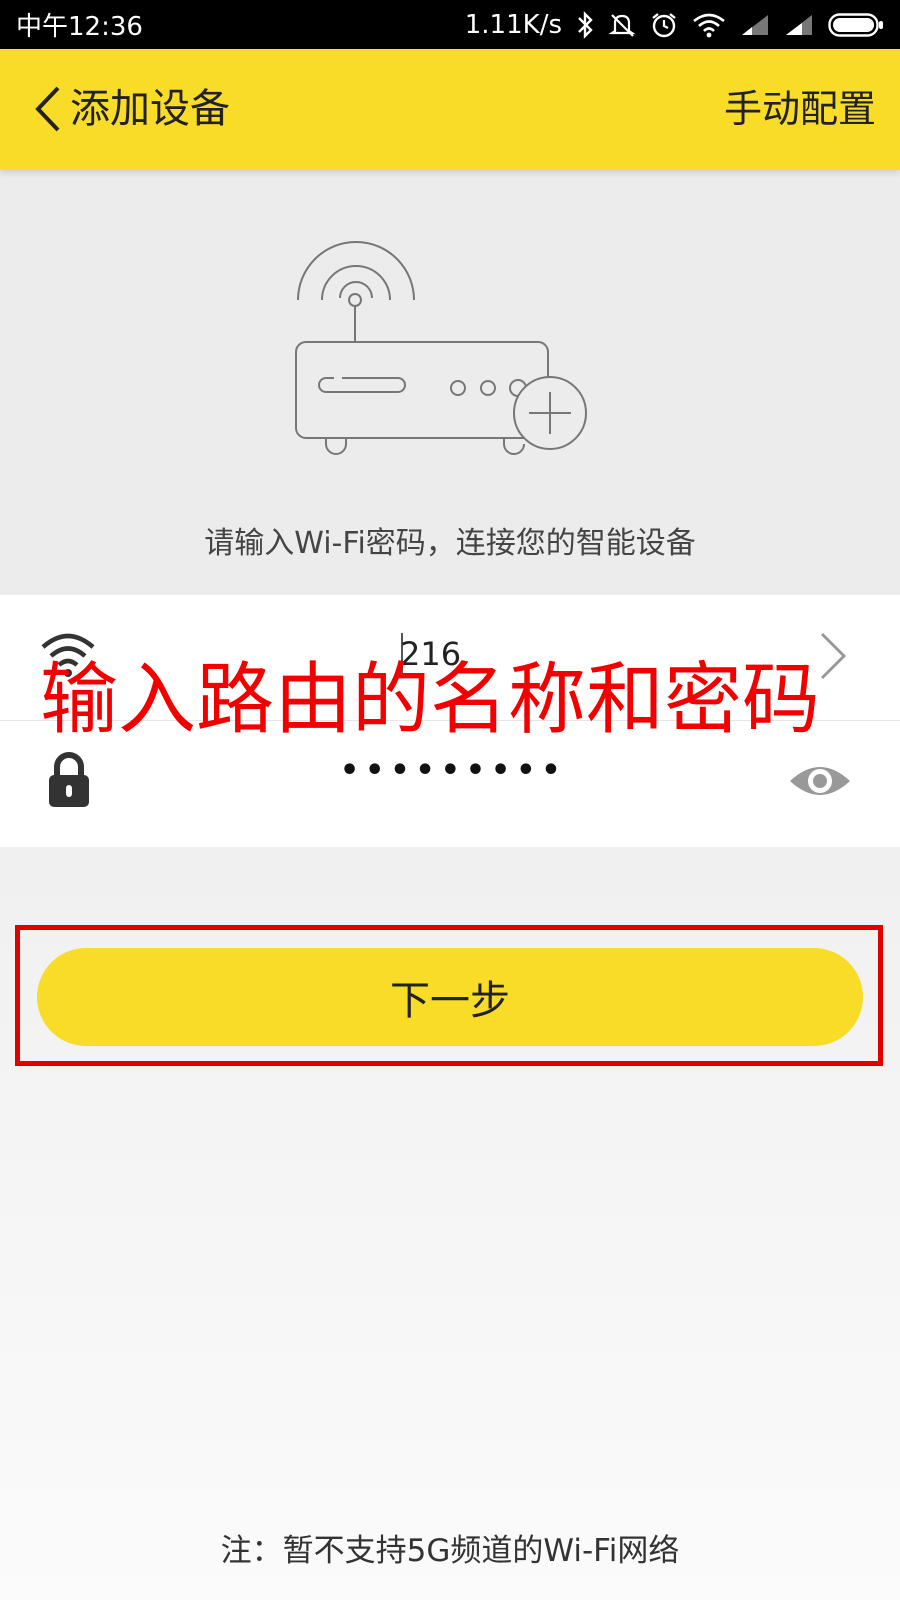 The height and width of the screenshot is (1600, 900). Describe the element at coordinates (450, 1551) in the screenshot. I see `footer-note: 注：暂不支持5G频道的Wi-Fi网络` at that location.